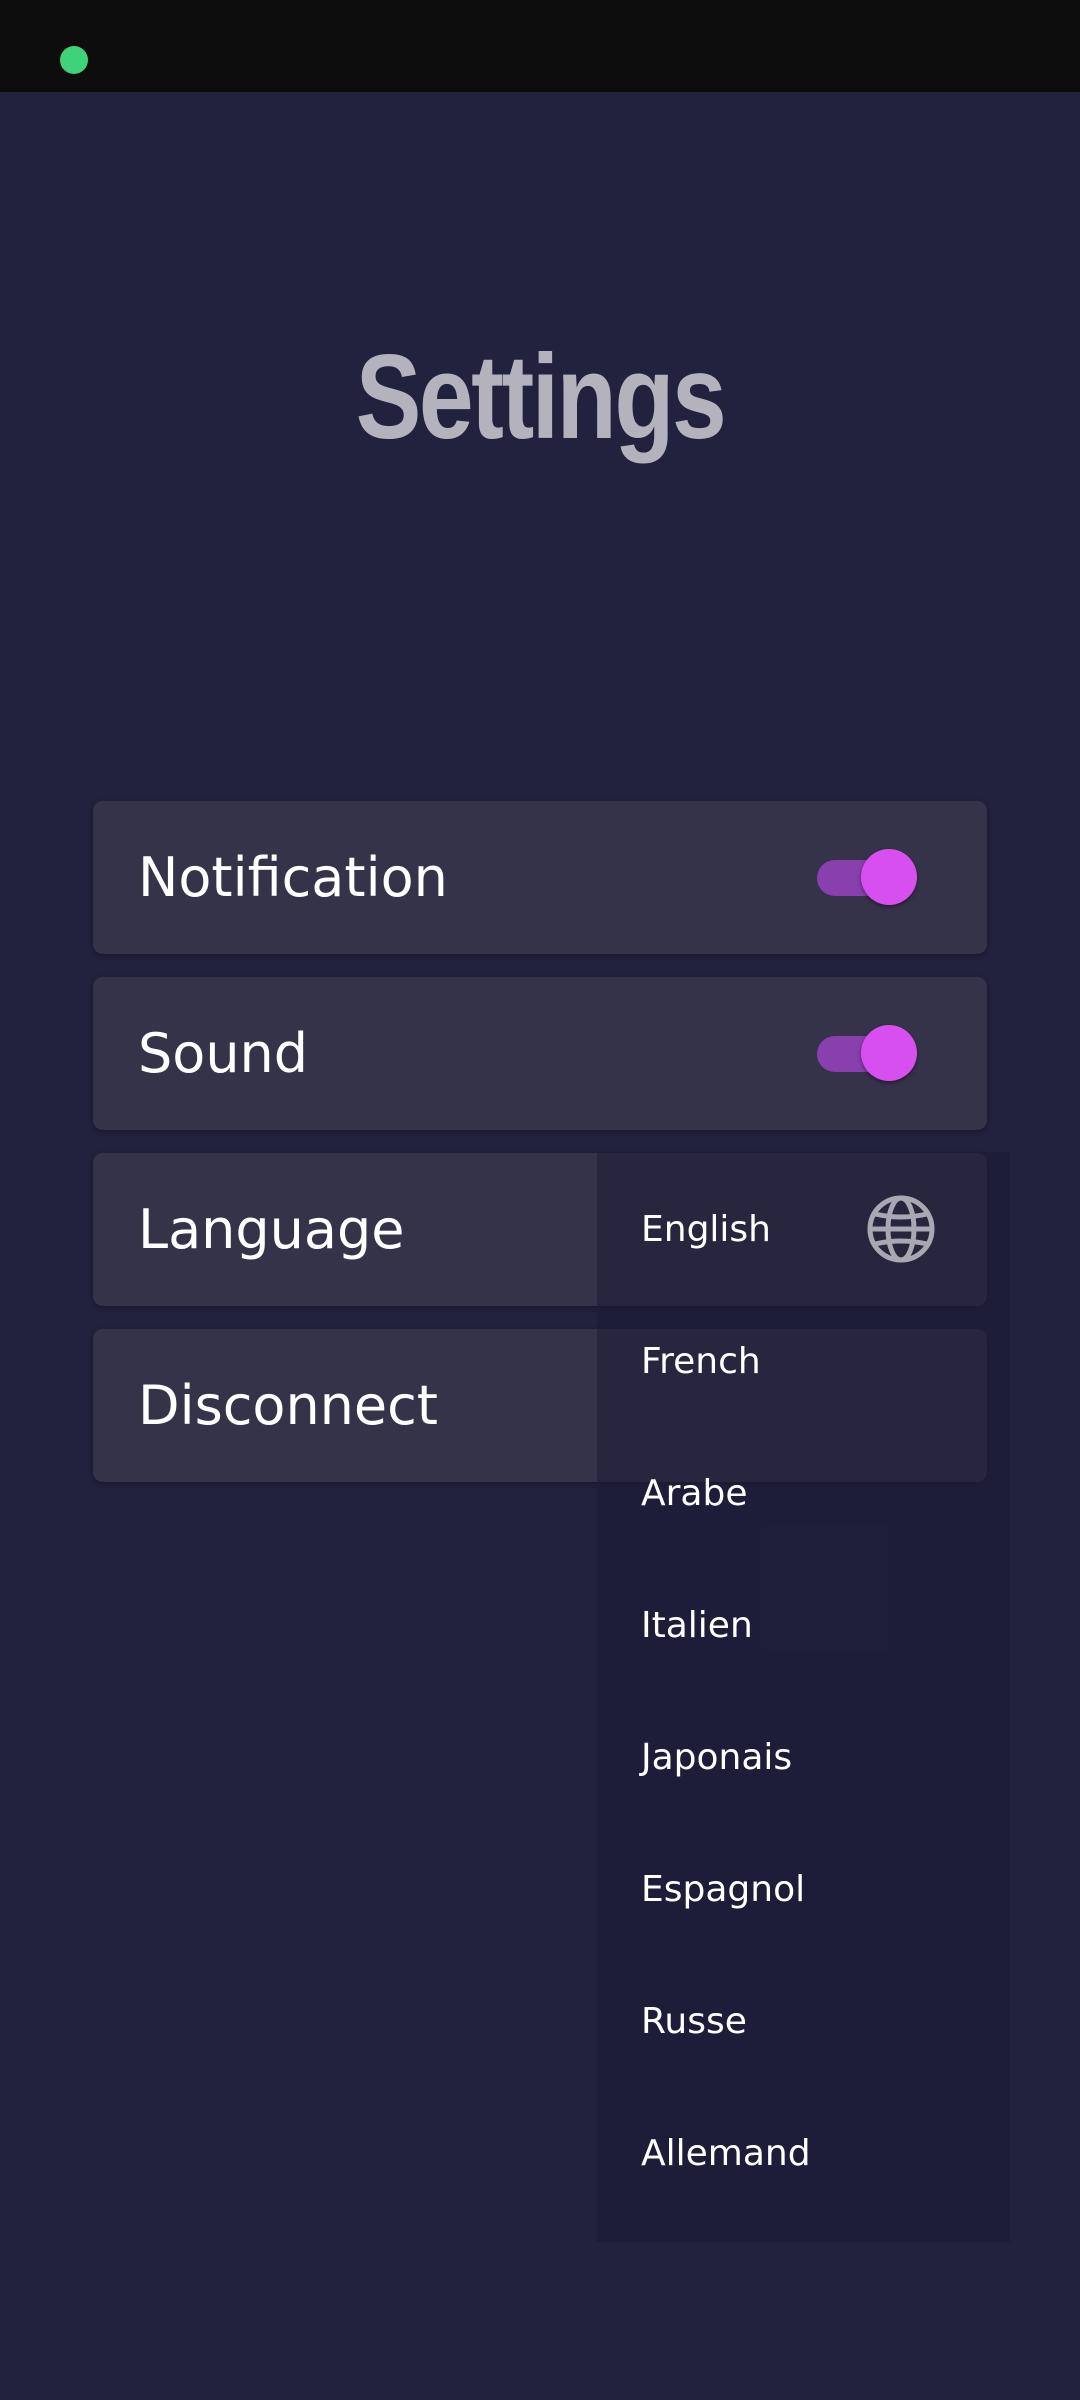  I want to click on language-option-italien: Italien, so click(697, 1626).